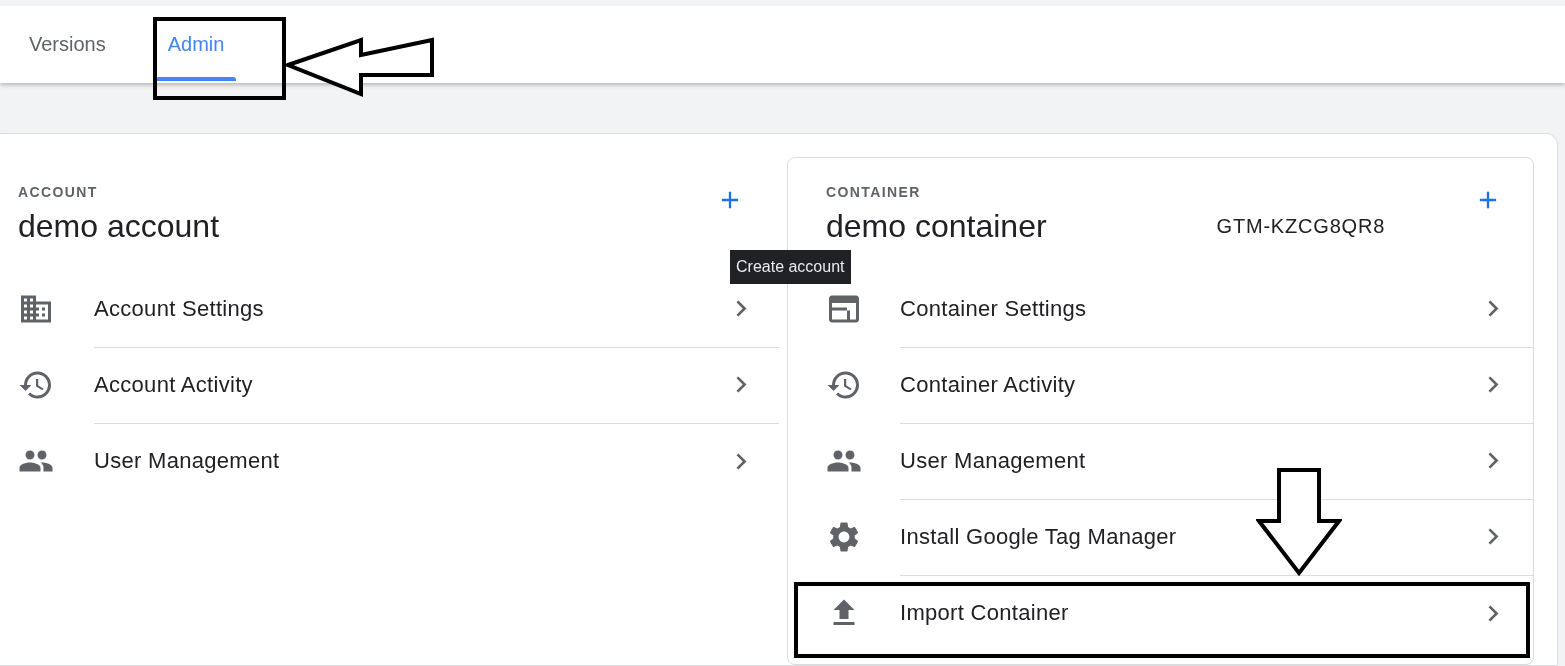  Describe the element at coordinates (936, 226) in the screenshot. I see `container-name: demo container` at that location.